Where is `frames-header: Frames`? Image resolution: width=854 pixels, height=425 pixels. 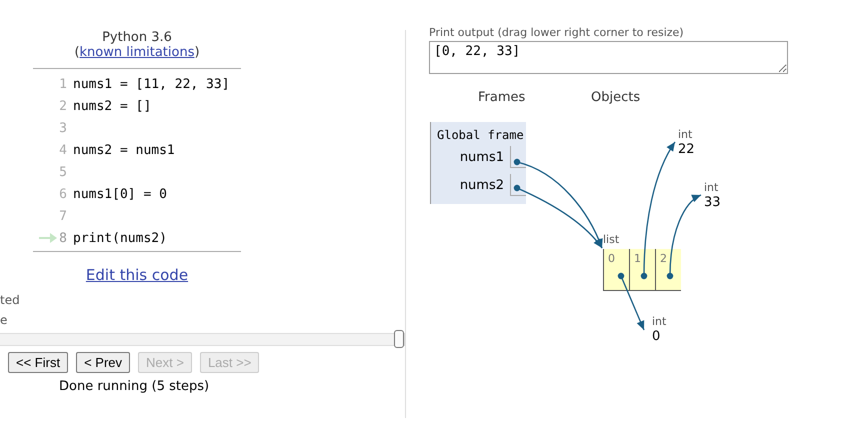 frames-header: Frames is located at coordinates (502, 97).